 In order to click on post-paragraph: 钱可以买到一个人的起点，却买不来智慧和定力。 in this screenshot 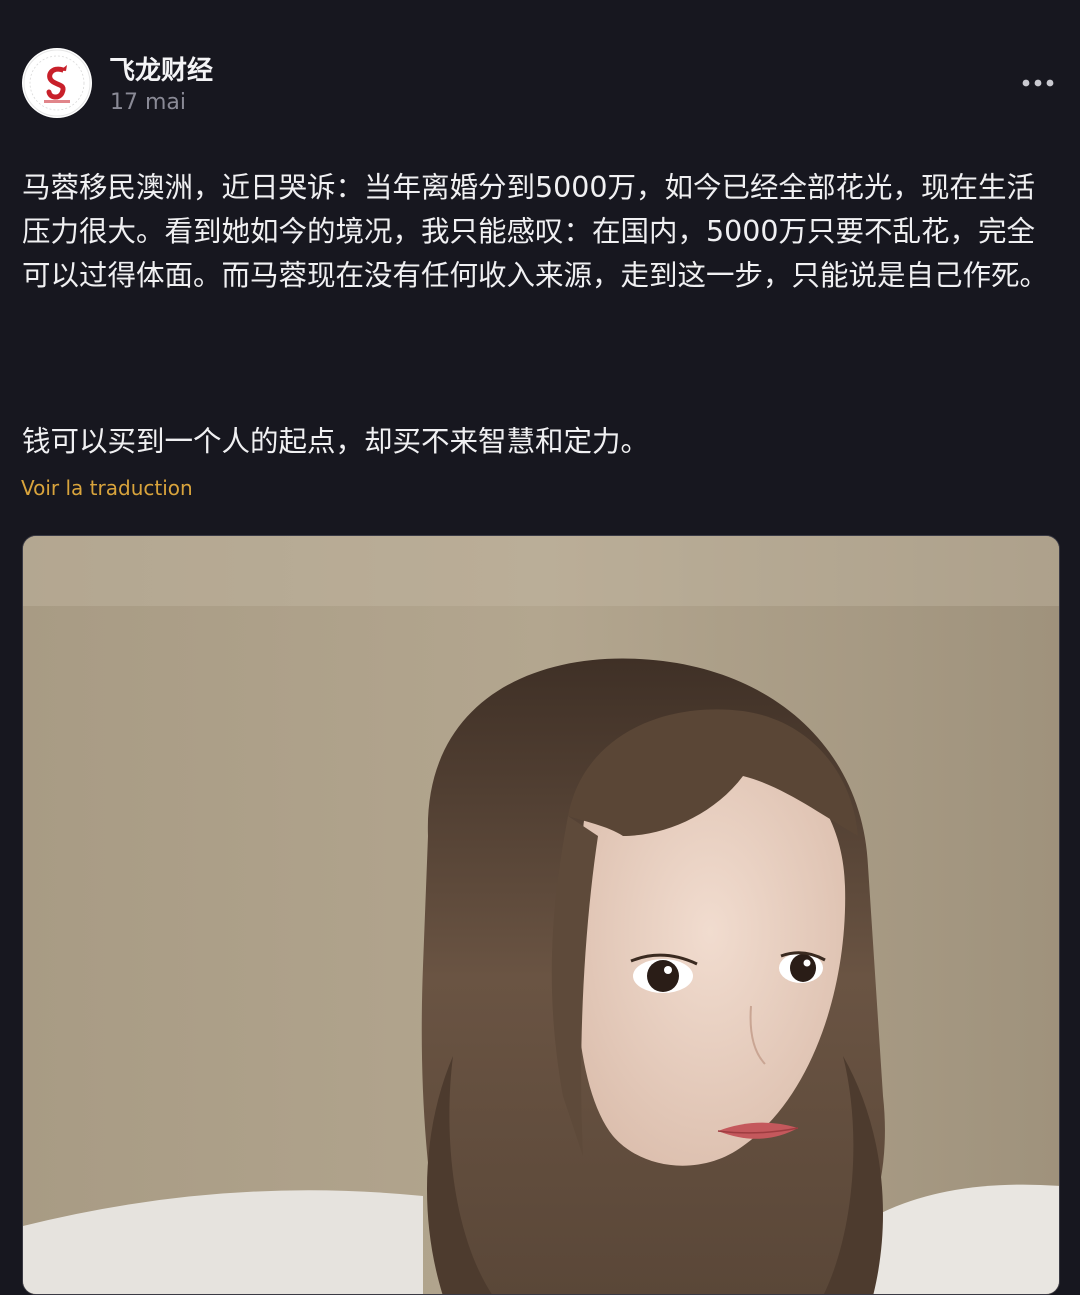, I will do `click(336, 441)`.